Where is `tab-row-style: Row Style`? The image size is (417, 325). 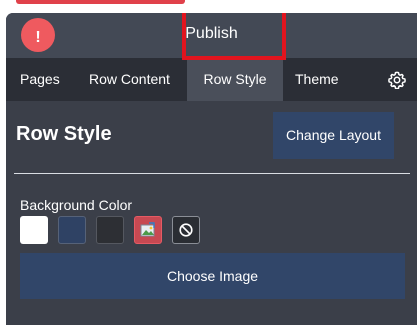 tab-row-style: Row Style is located at coordinates (235, 79).